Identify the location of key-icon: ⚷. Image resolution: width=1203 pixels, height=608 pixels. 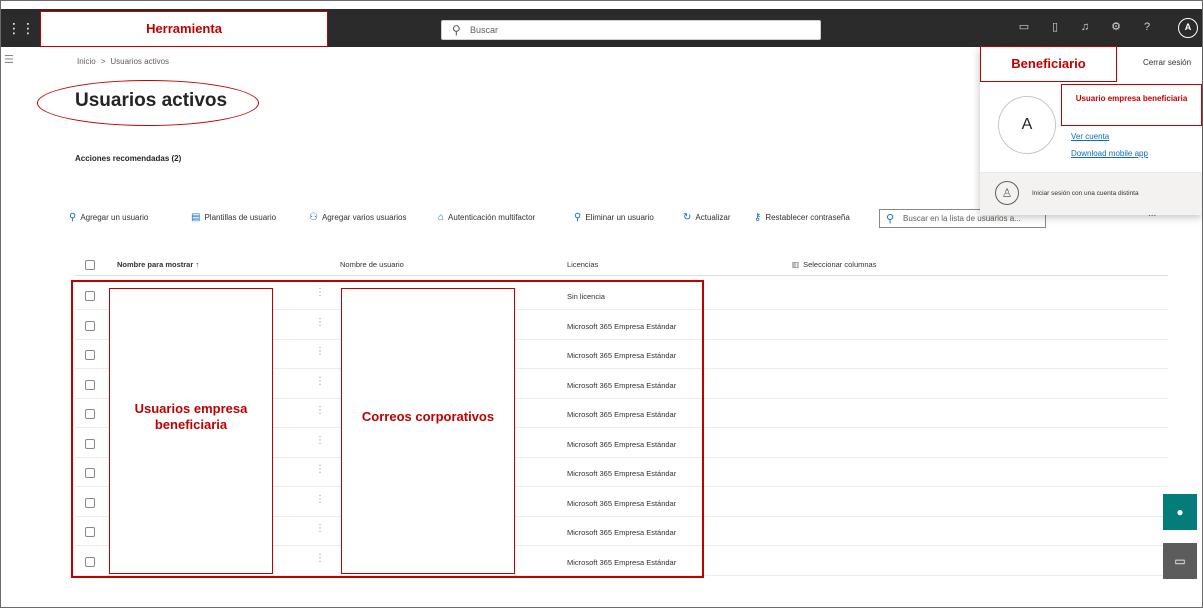
(758, 217).